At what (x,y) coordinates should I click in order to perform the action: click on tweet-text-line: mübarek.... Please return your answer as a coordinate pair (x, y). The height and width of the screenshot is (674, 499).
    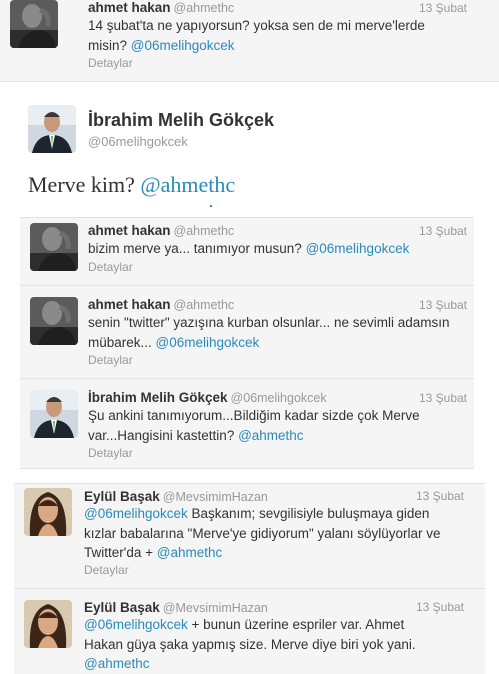
    Looking at the image, I should click on (122, 342).